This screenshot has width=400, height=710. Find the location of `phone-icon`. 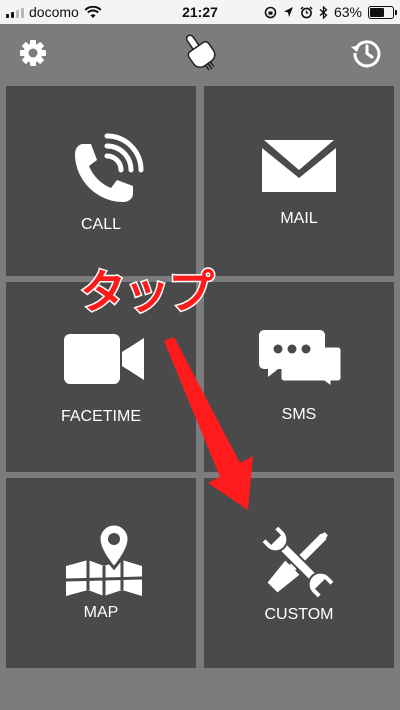

phone-icon is located at coordinates (109, 167).